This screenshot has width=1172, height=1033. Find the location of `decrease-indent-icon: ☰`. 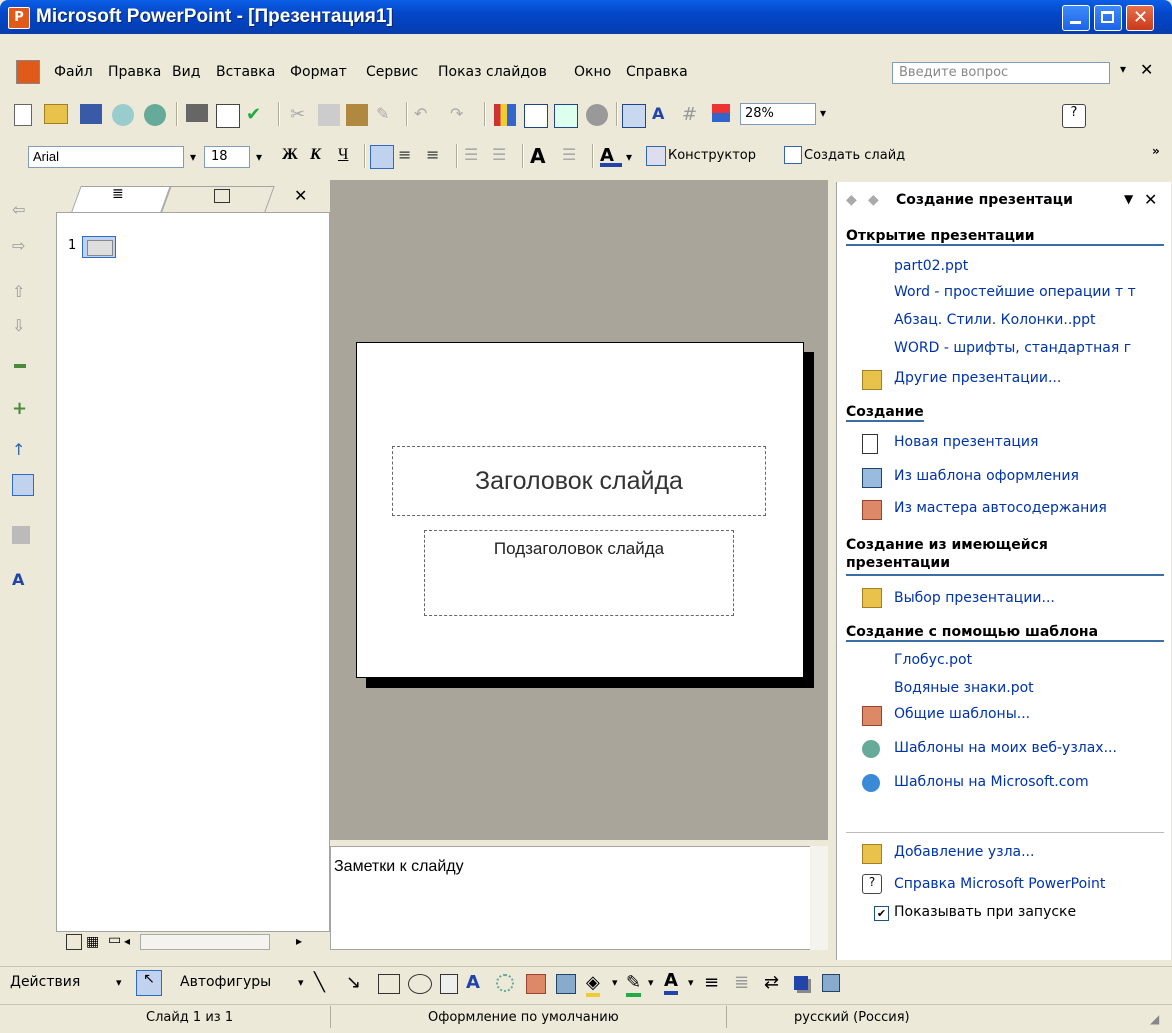

decrease-indent-icon: ☰ is located at coordinates (573, 156).